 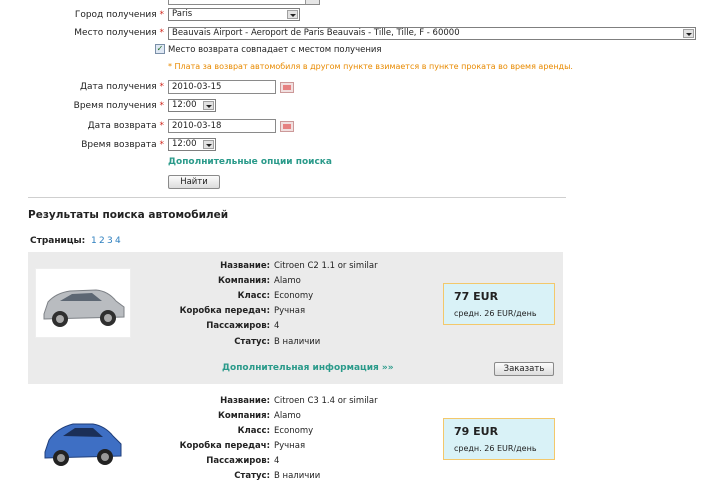 What do you see at coordinates (102, 241) in the screenshot?
I see `page-link-2: 2` at bounding box center [102, 241].